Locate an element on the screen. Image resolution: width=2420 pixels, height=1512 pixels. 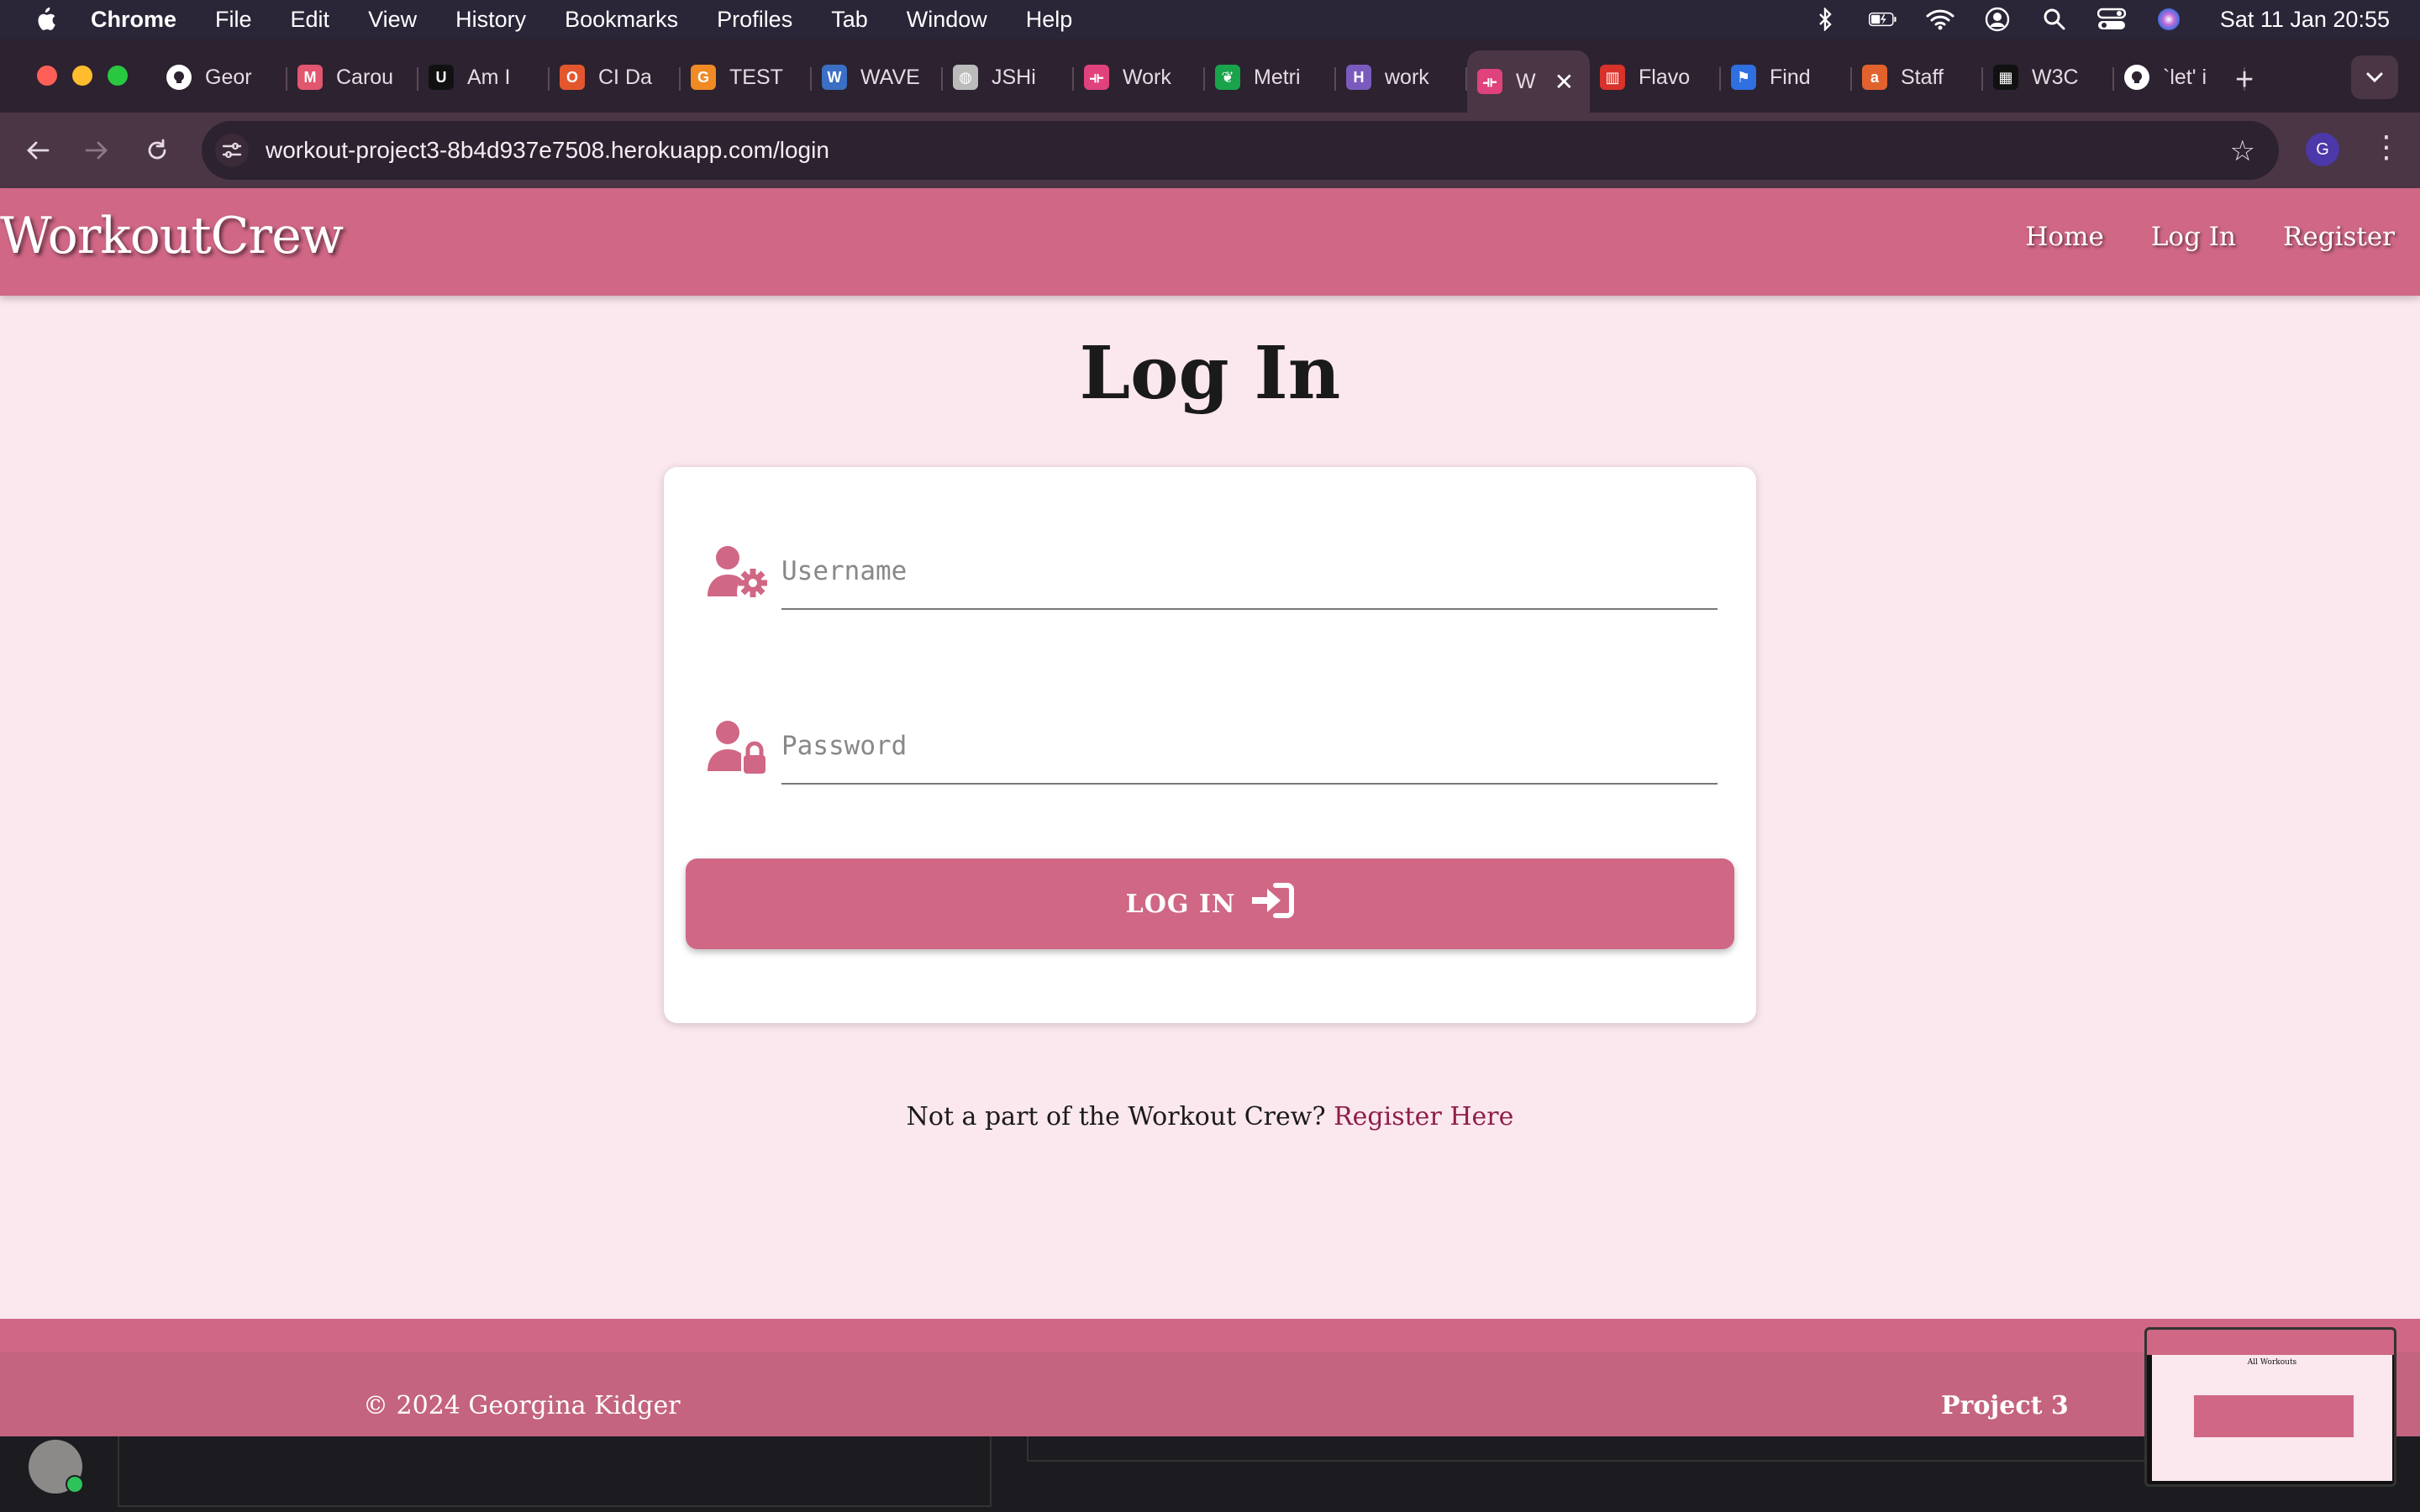
reload-icon is located at coordinates (157, 149).